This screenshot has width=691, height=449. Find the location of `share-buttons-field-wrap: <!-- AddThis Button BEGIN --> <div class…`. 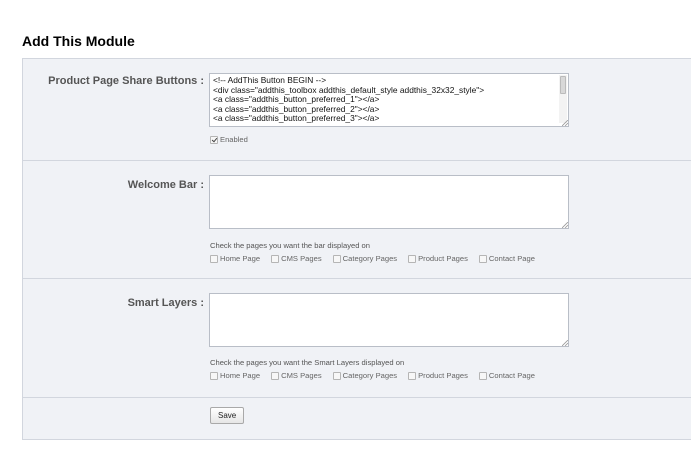

share-buttons-field-wrap: <!-- AddThis Button BEGIN --> <div class… is located at coordinates (389, 100).